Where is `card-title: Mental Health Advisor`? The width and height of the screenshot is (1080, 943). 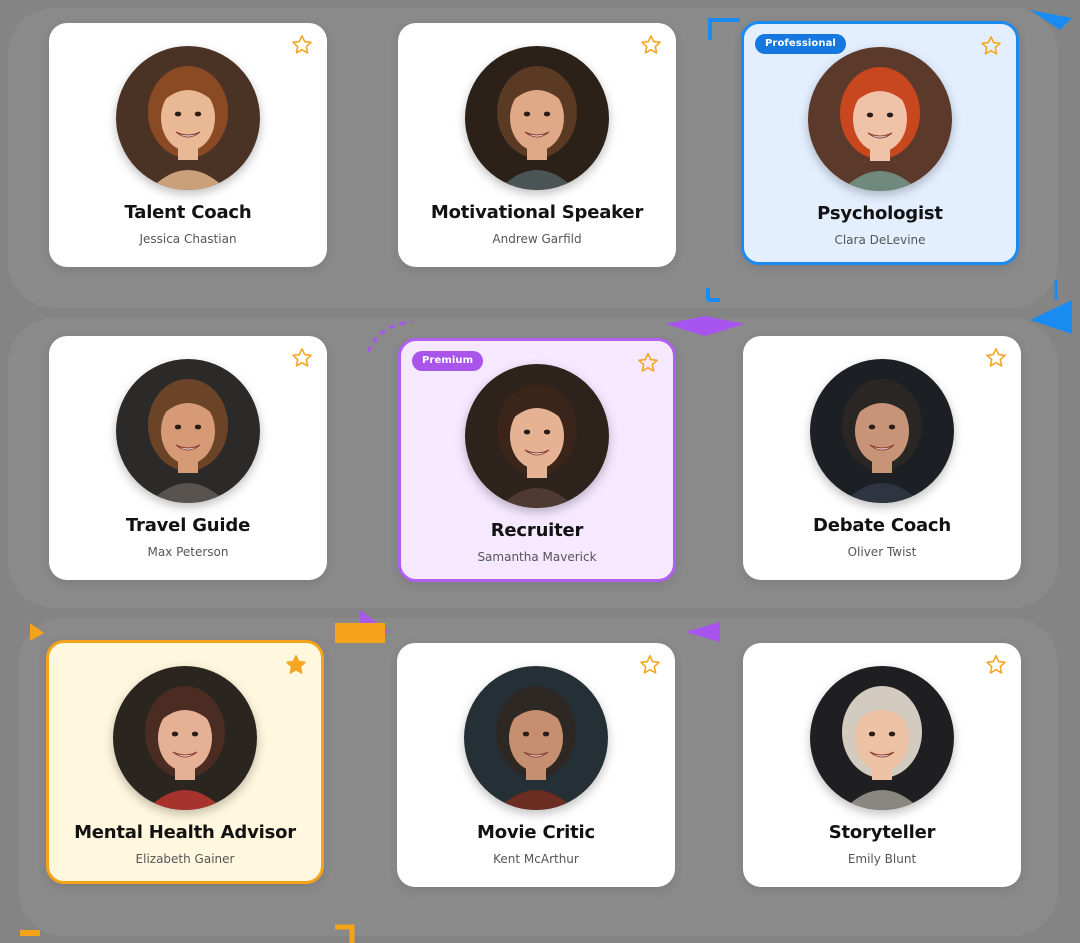 card-title: Mental Health Advisor is located at coordinates (185, 832).